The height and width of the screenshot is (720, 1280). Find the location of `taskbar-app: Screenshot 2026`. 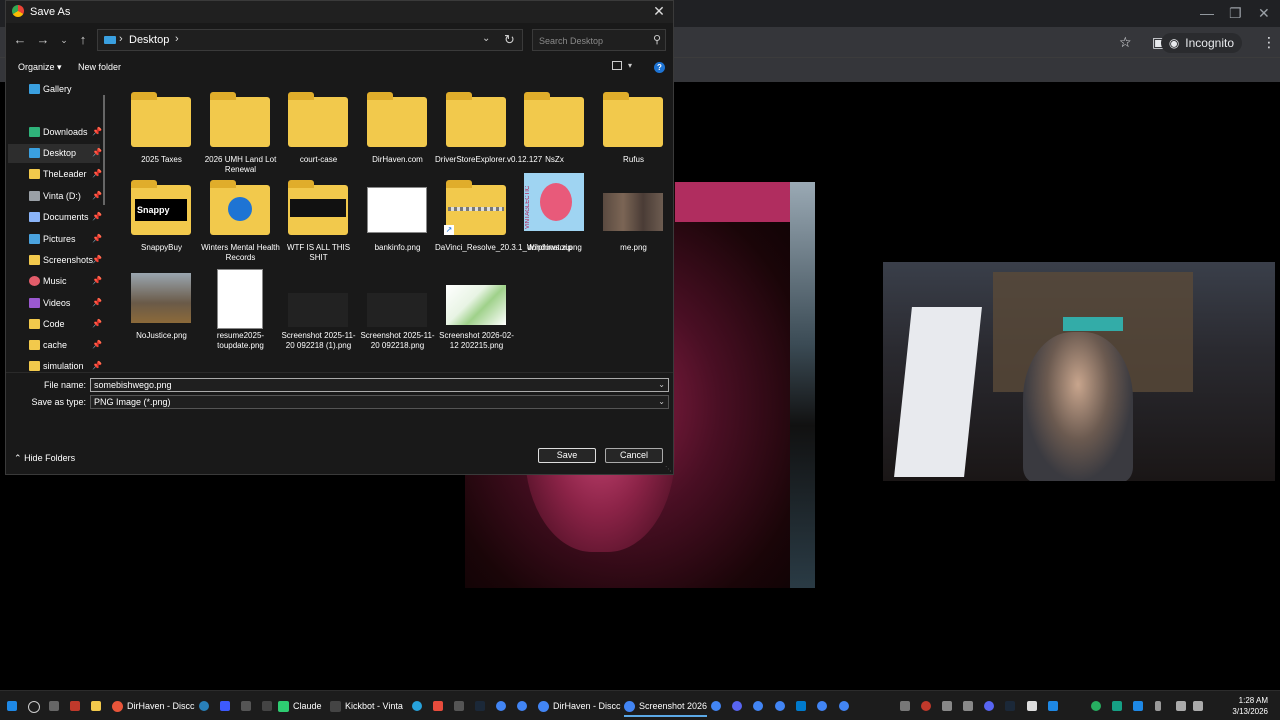

taskbar-app: Screenshot 2026 is located at coordinates (666, 707).